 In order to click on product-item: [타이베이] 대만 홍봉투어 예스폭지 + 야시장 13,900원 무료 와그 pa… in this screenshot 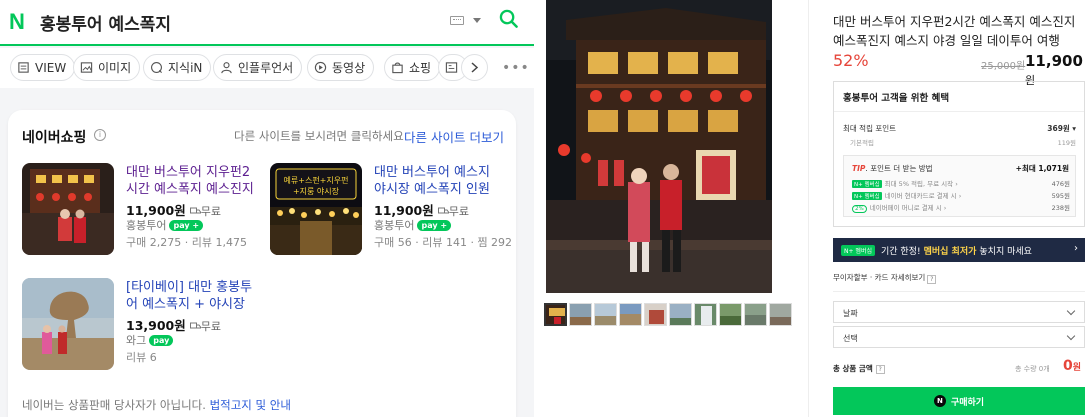, I will do `click(142, 328)`.